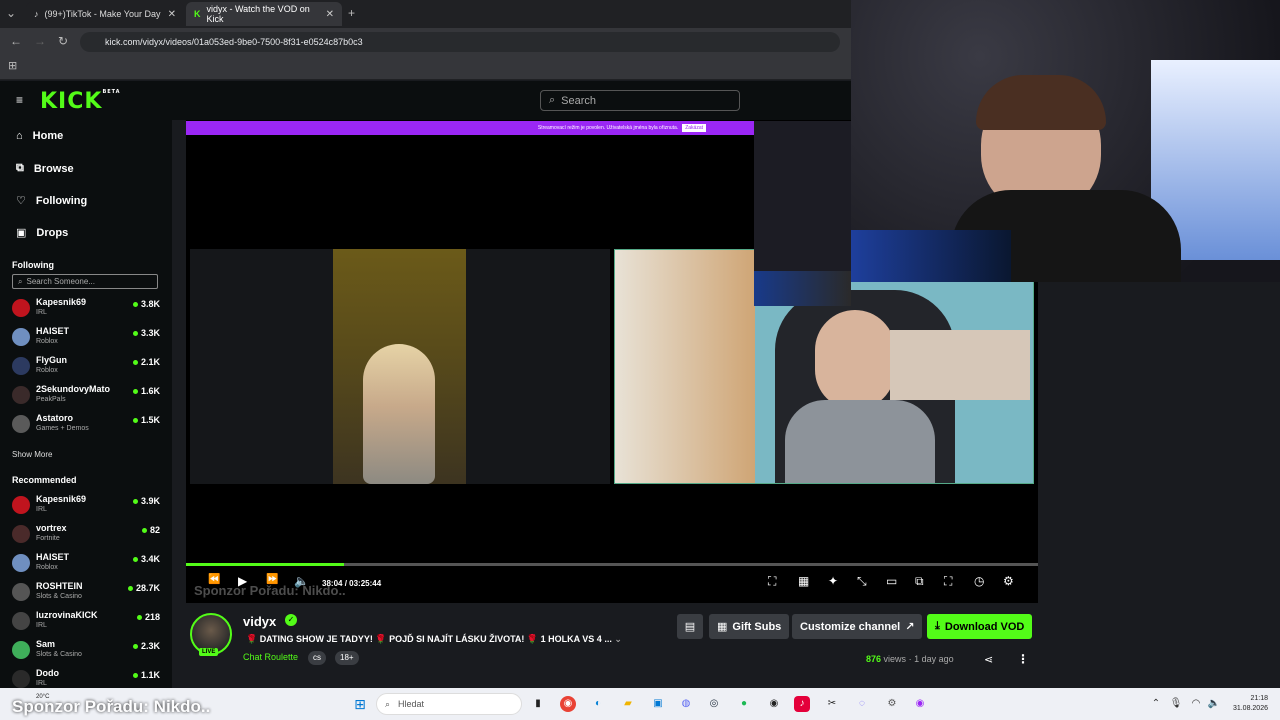 This screenshot has height=720, width=1280. Describe the element at coordinates (979, 581) in the screenshot. I see `speed-icon: ◷` at that location.